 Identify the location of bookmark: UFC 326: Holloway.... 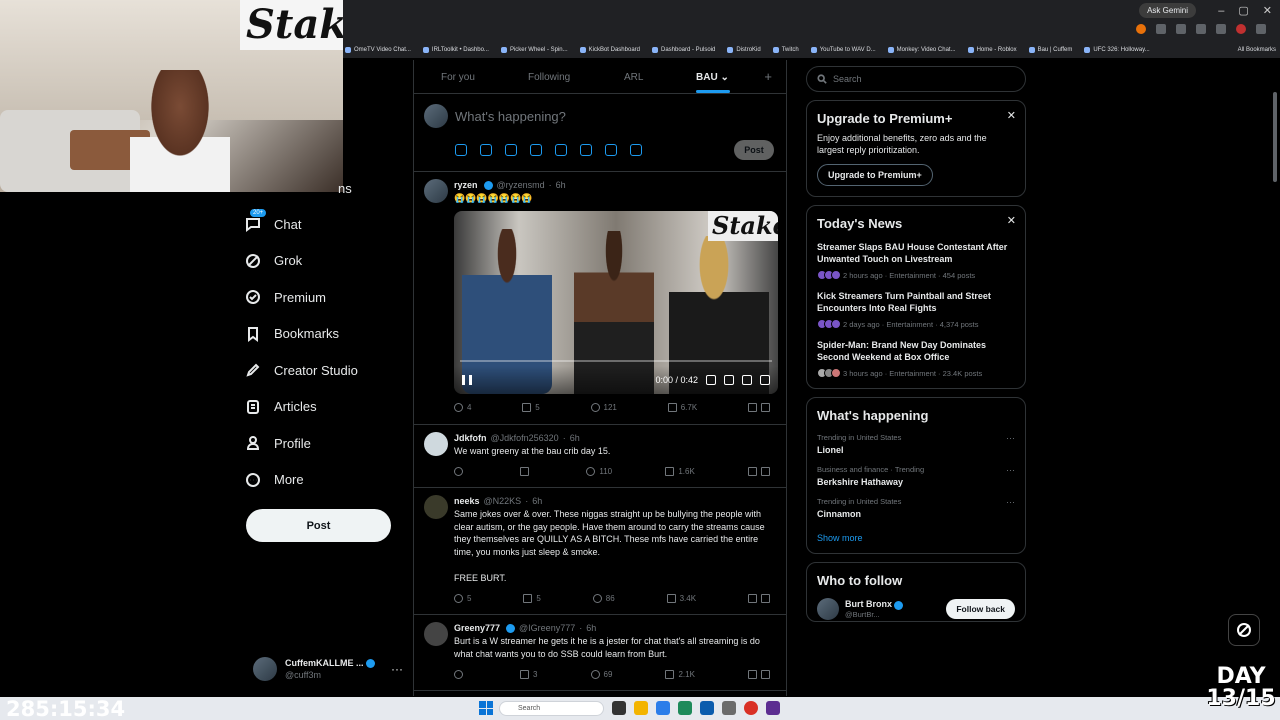
(1117, 50).